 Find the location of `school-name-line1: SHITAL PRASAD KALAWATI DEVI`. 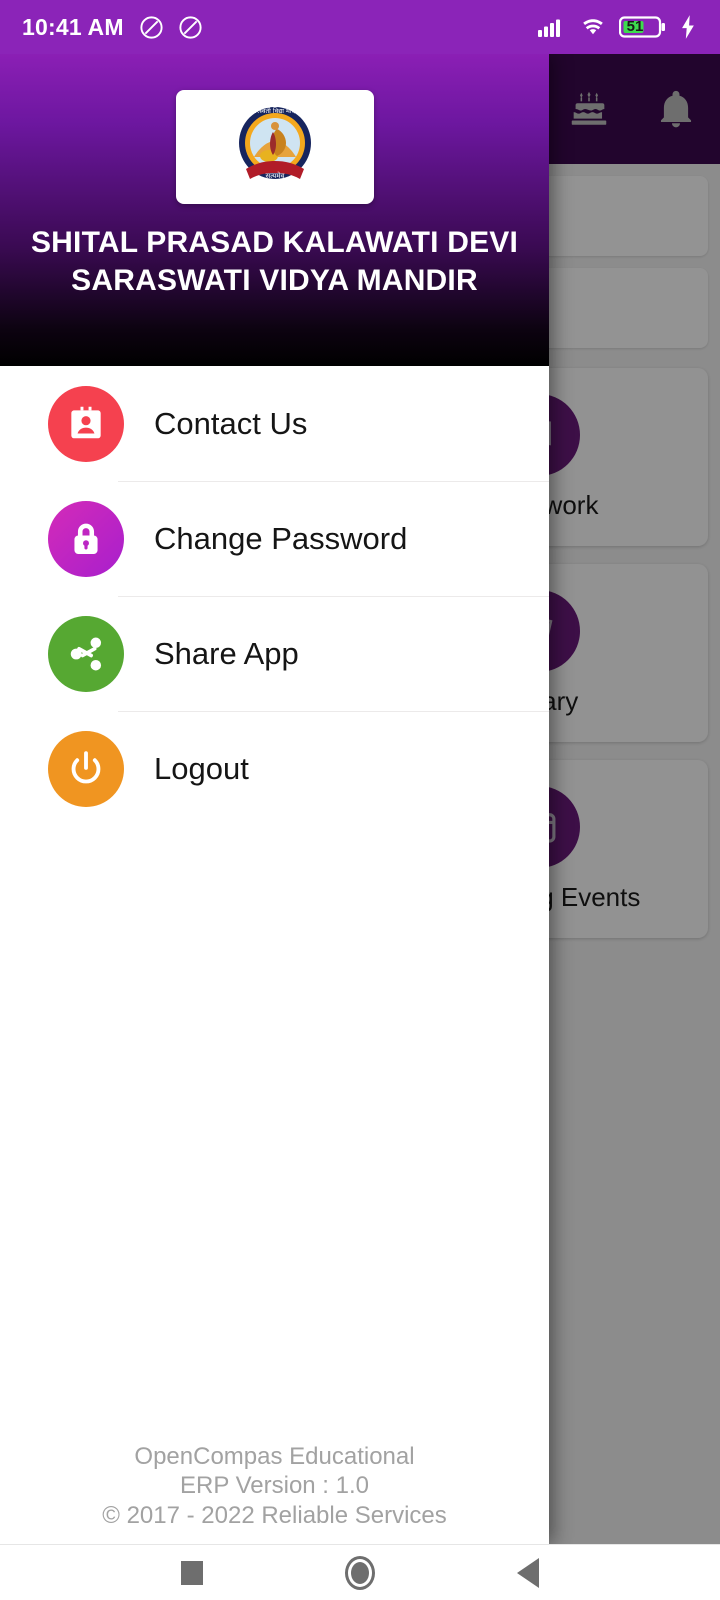

school-name-line1: SHITAL PRASAD KALAWATI DEVI is located at coordinates (274, 242).